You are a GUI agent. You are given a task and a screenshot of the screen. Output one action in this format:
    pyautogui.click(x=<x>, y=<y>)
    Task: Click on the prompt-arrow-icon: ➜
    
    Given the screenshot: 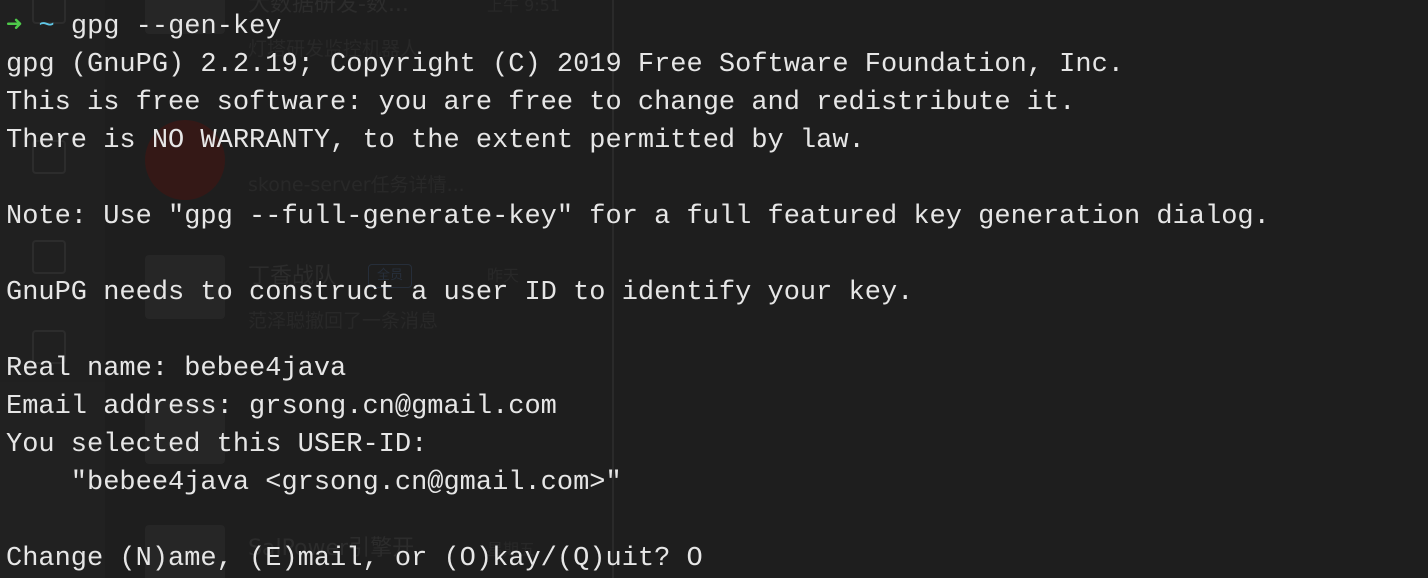 What is the action you would take?
    pyautogui.click(x=14, y=27)
    